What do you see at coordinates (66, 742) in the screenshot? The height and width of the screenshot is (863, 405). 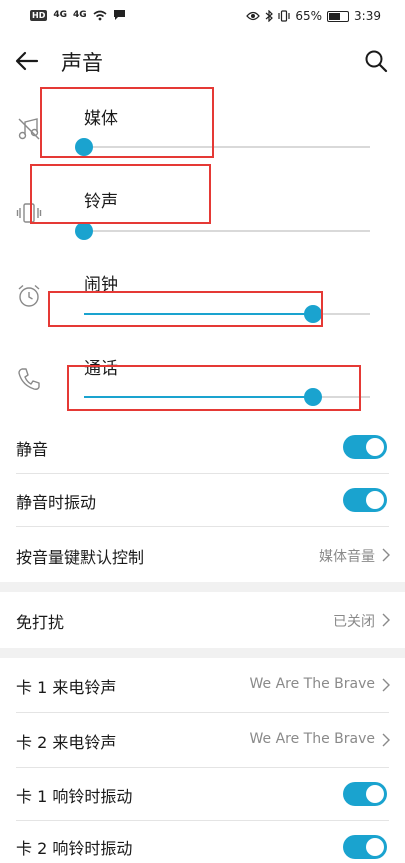 I see `sim2-ringtone-label: 卡 2 来电铃声` at bounding box center [66, 742].